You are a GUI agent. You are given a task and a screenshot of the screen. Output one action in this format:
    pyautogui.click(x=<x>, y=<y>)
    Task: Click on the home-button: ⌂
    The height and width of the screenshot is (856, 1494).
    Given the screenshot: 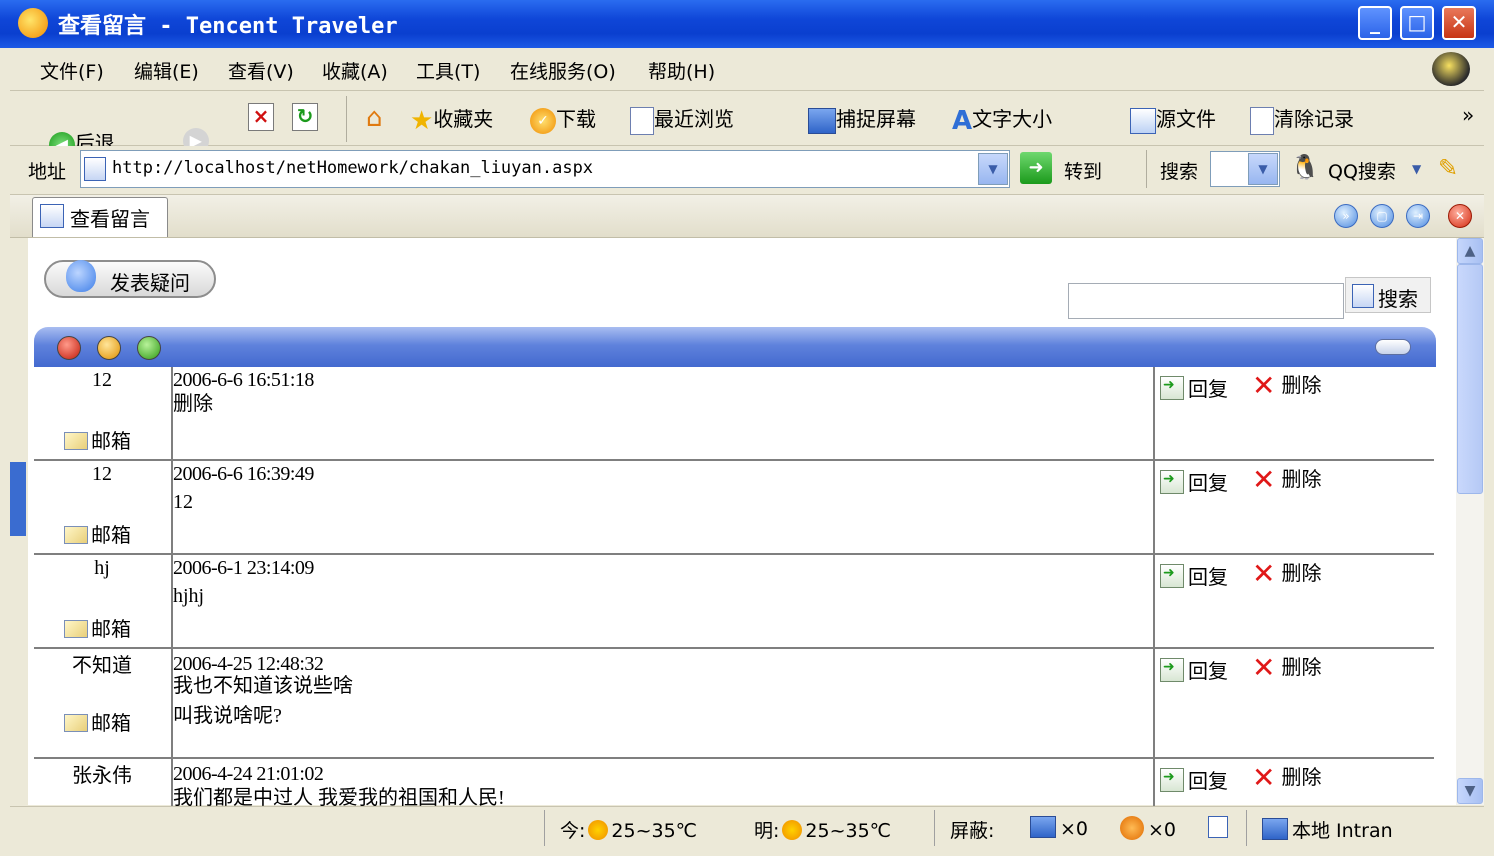 What is the action you would take?
    pyautogui.click(x=374, y=118)
    